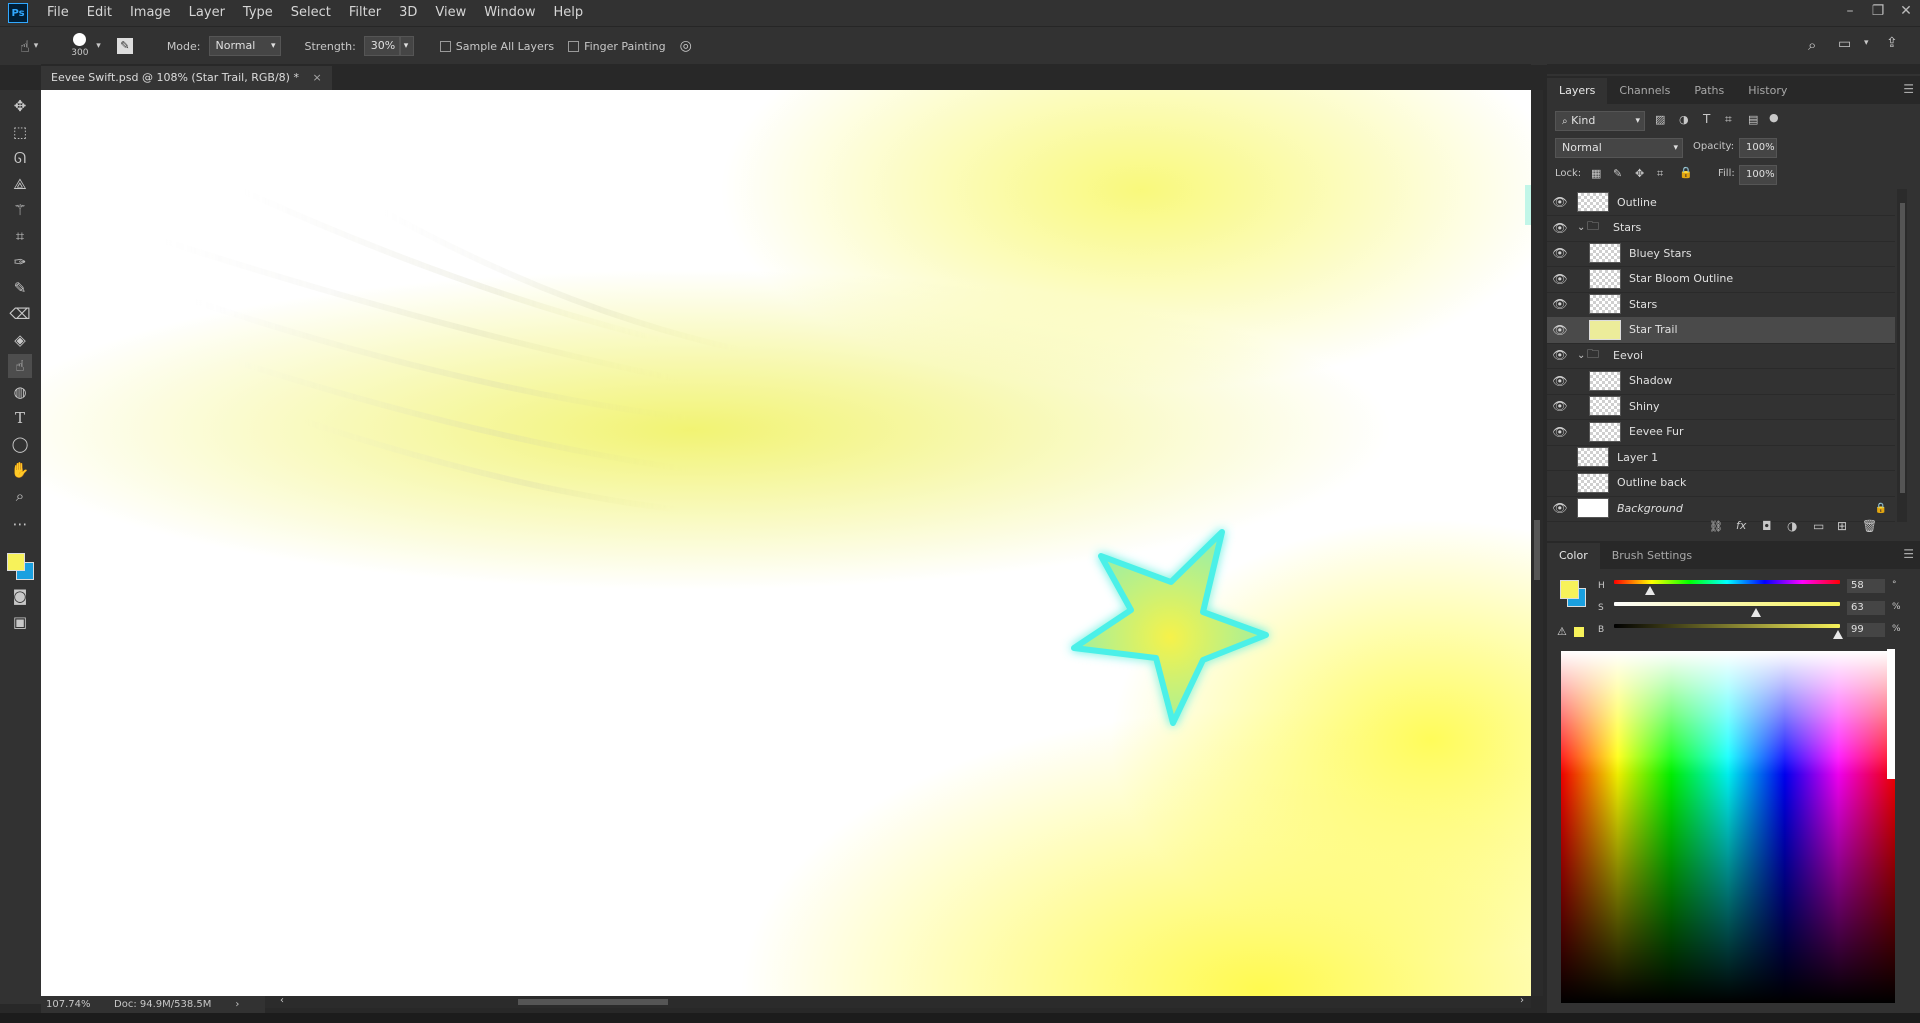 The image size is (1920, 1023). Describe the element at coordinates (1842, 526) in the screenshot. I see `new-layer-icon: ⊞` at that location.